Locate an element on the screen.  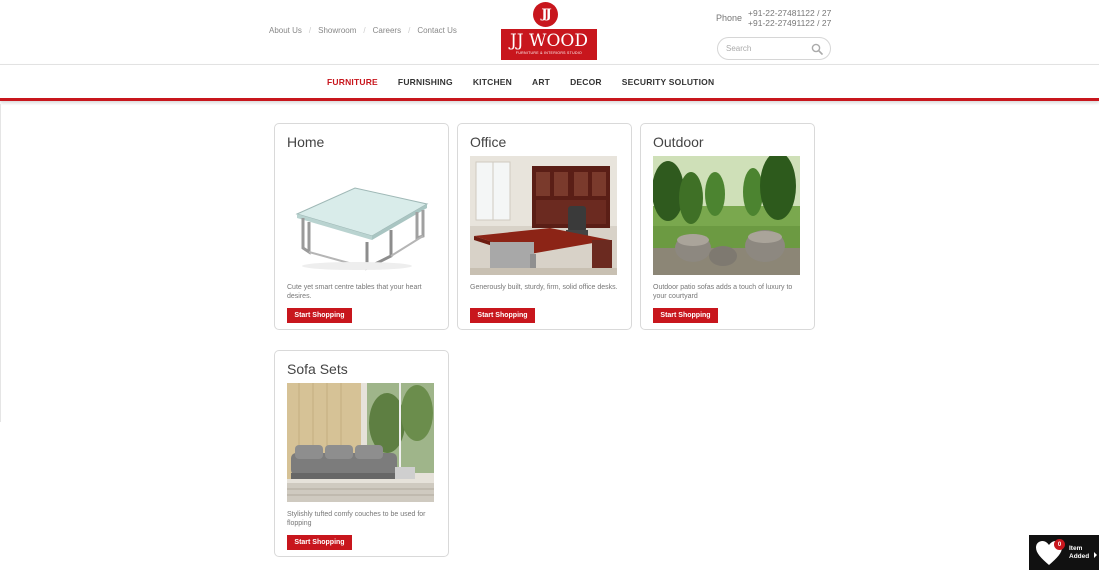
search-icon is located at coordinates (817, 49).